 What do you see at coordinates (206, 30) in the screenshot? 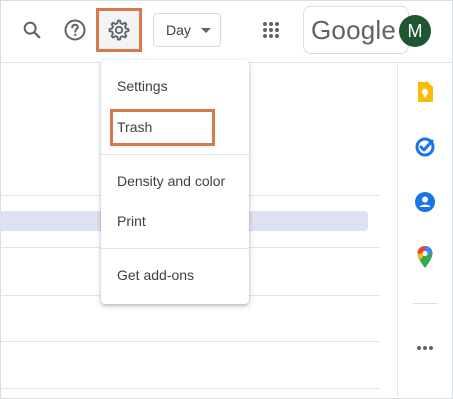
I see `caret-down-icon` at bounding box center [206, 30].